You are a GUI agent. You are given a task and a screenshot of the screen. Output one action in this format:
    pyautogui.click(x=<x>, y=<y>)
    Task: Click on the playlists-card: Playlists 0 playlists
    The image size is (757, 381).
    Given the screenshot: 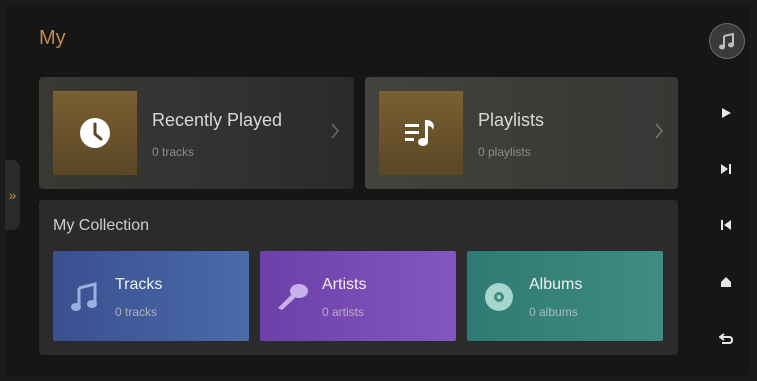 What is the action you would take?
    pyautogui.click(x=521, y=133)
    